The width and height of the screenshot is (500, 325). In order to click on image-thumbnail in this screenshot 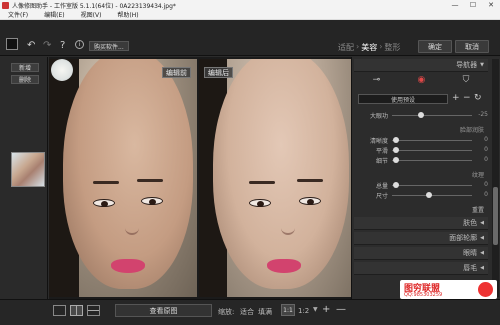, I will do `click(28, 169)`.